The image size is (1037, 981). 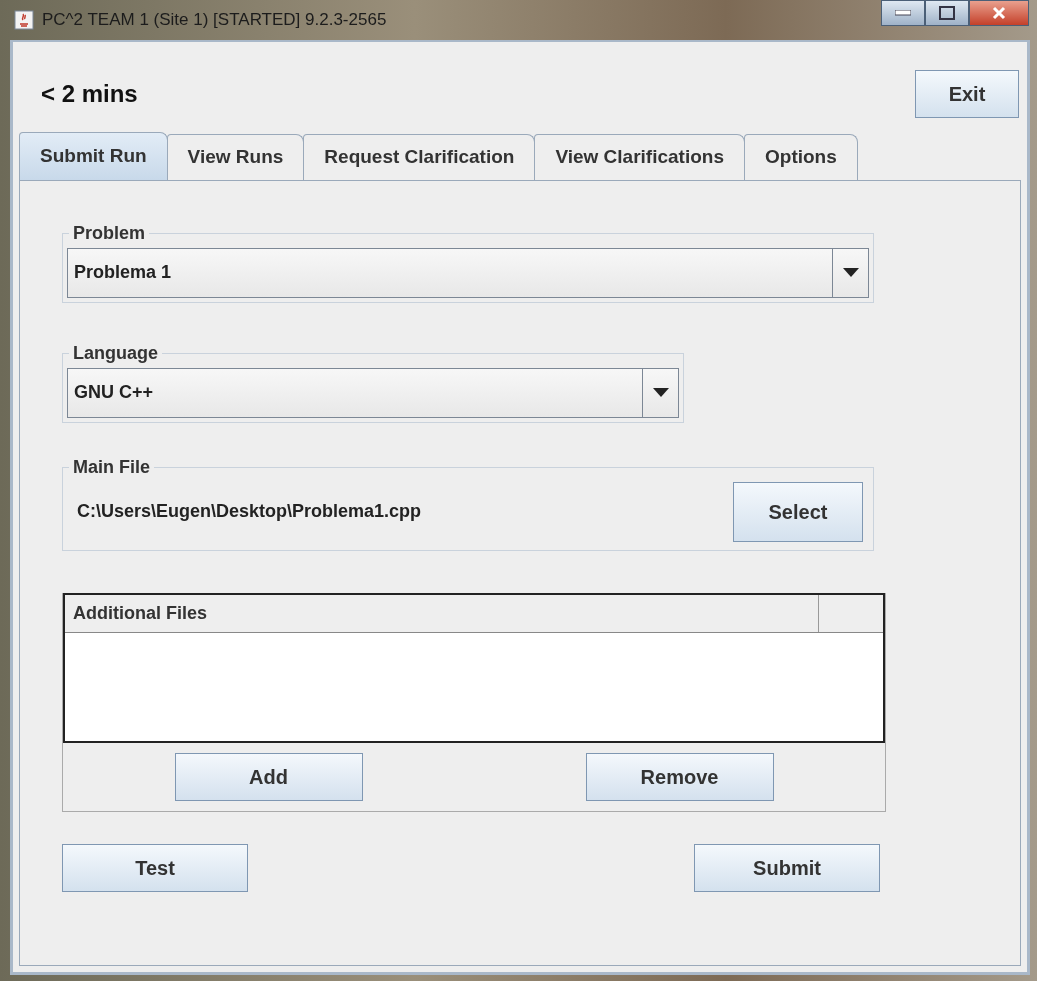 I want to click on file-path: C:\Users\Eugen\Desktop\Problema1.cpp, so click(x=249, y=511).